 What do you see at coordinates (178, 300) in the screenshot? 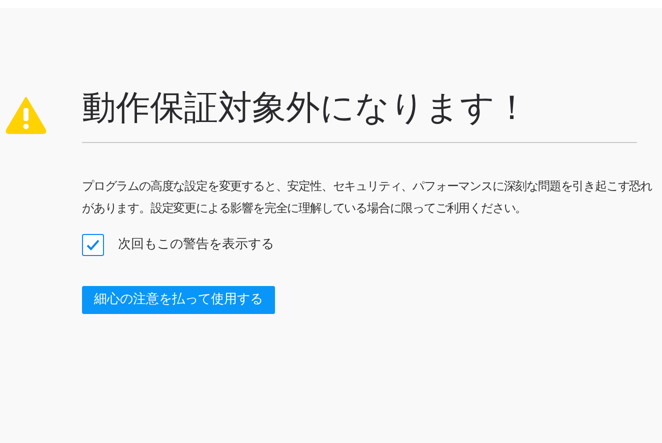
I see `accept-risk-button: 細心の注意を払って使用する` at bounding box center [178, 300].